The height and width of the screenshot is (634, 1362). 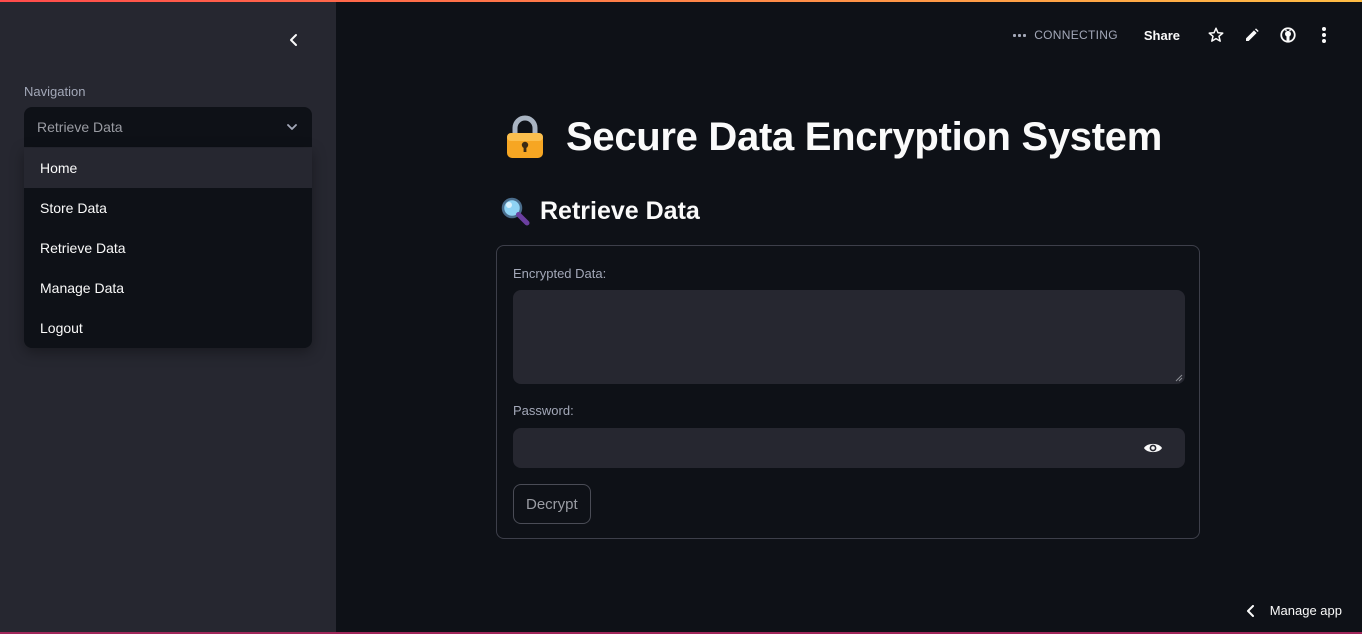 I want to click on header-toolbar: CONNECTING Share, so click(x=1177, y=35).